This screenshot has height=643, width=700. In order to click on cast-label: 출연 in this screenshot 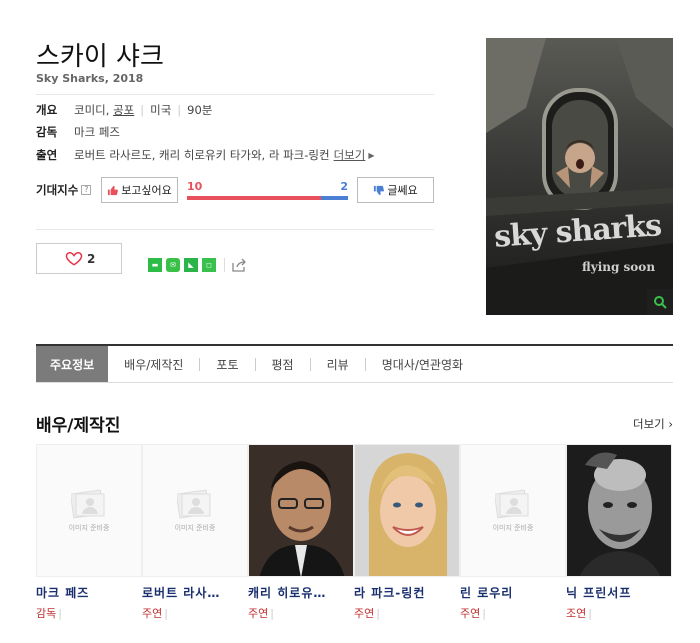, I will do `click(47, 155)`.